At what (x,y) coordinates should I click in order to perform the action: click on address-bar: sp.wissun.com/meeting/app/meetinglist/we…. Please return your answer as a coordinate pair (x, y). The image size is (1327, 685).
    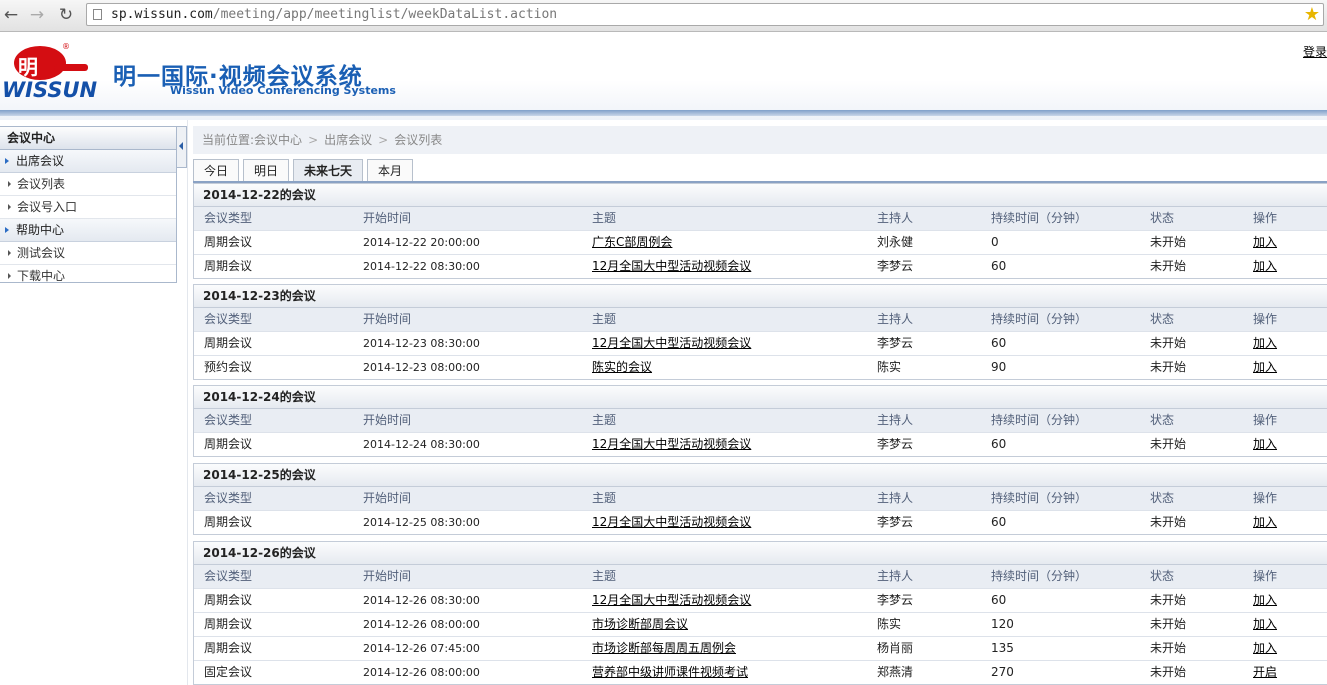
    Looking at the image, I should click on (705, 14).